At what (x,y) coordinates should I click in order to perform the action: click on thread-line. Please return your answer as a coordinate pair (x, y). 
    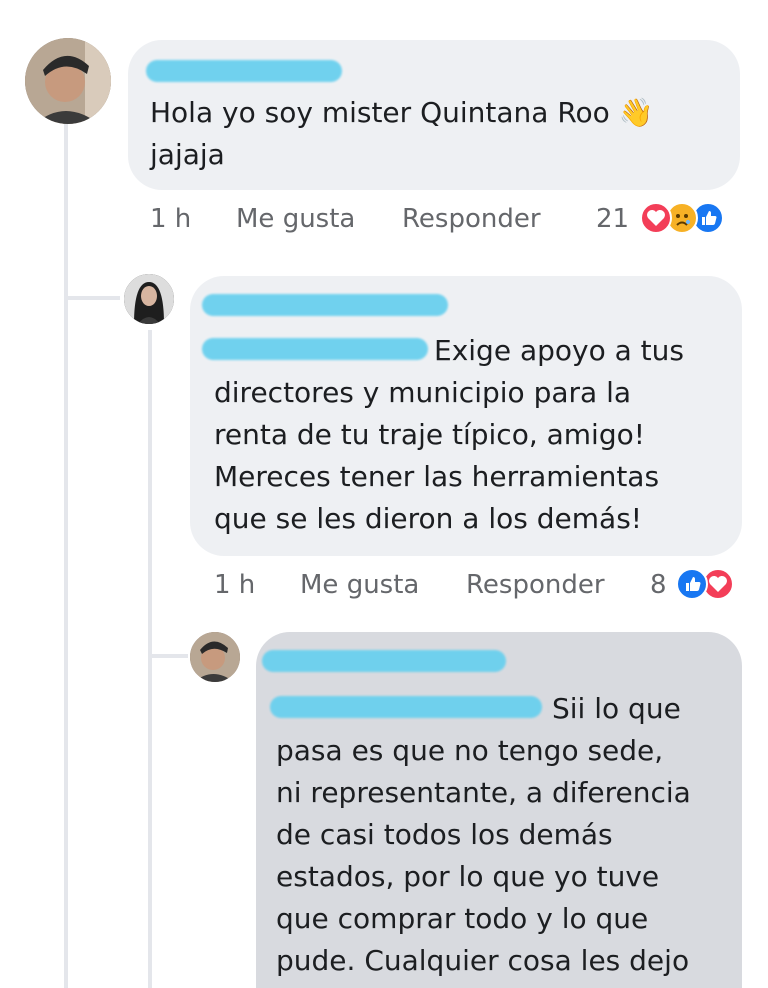
    Looking at the image, I should click on (66, 554).